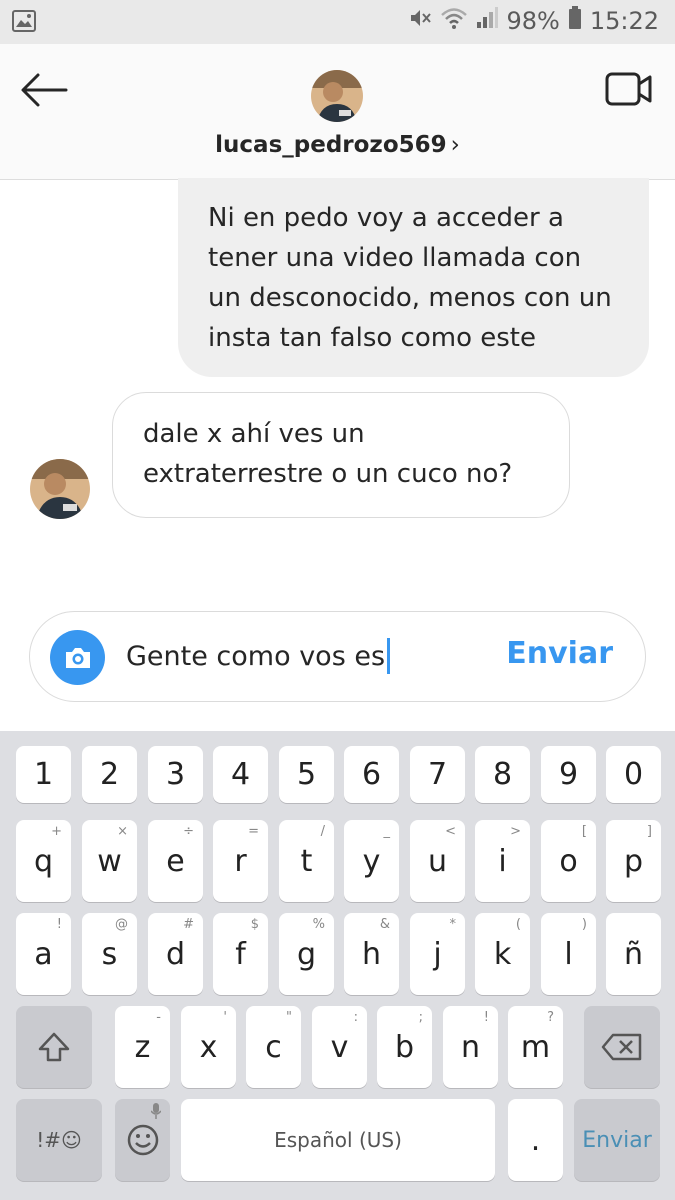 The height and width of the screenshot is (1200, 675). I want to click on key-label: w, so click(109, 861).